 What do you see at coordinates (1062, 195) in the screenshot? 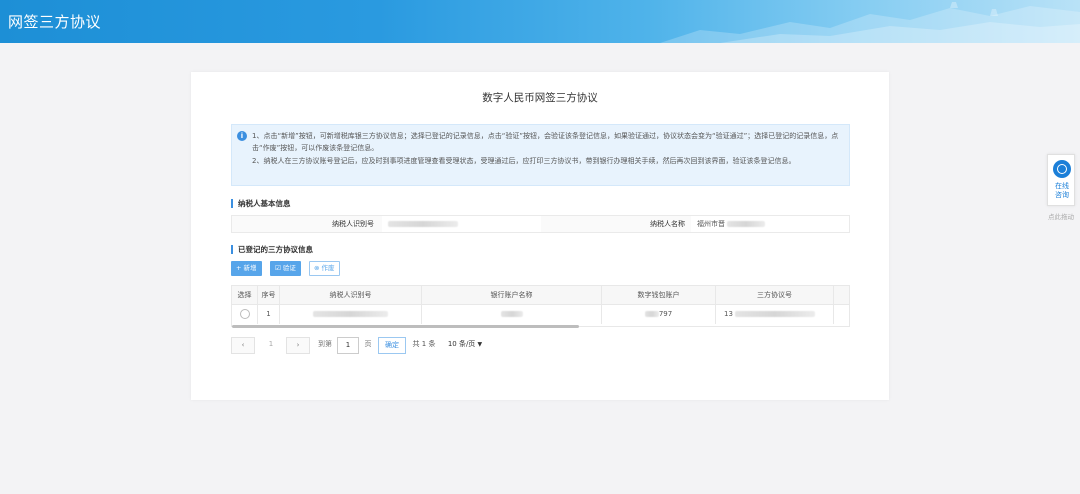
I see `consult-label-line2: 咨询` at bounding box center [1062, 195].